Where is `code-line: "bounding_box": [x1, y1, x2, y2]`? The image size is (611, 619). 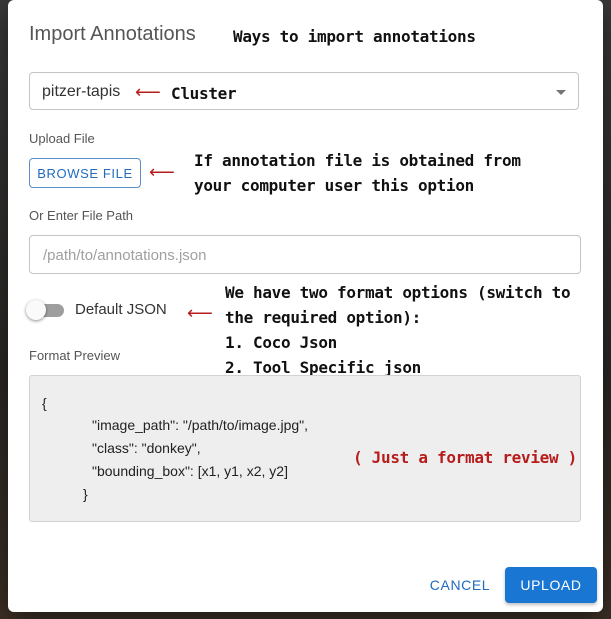 code-line: "bounding_box": [x1, y1, x2, y2] is located at coordinates (190, 471).